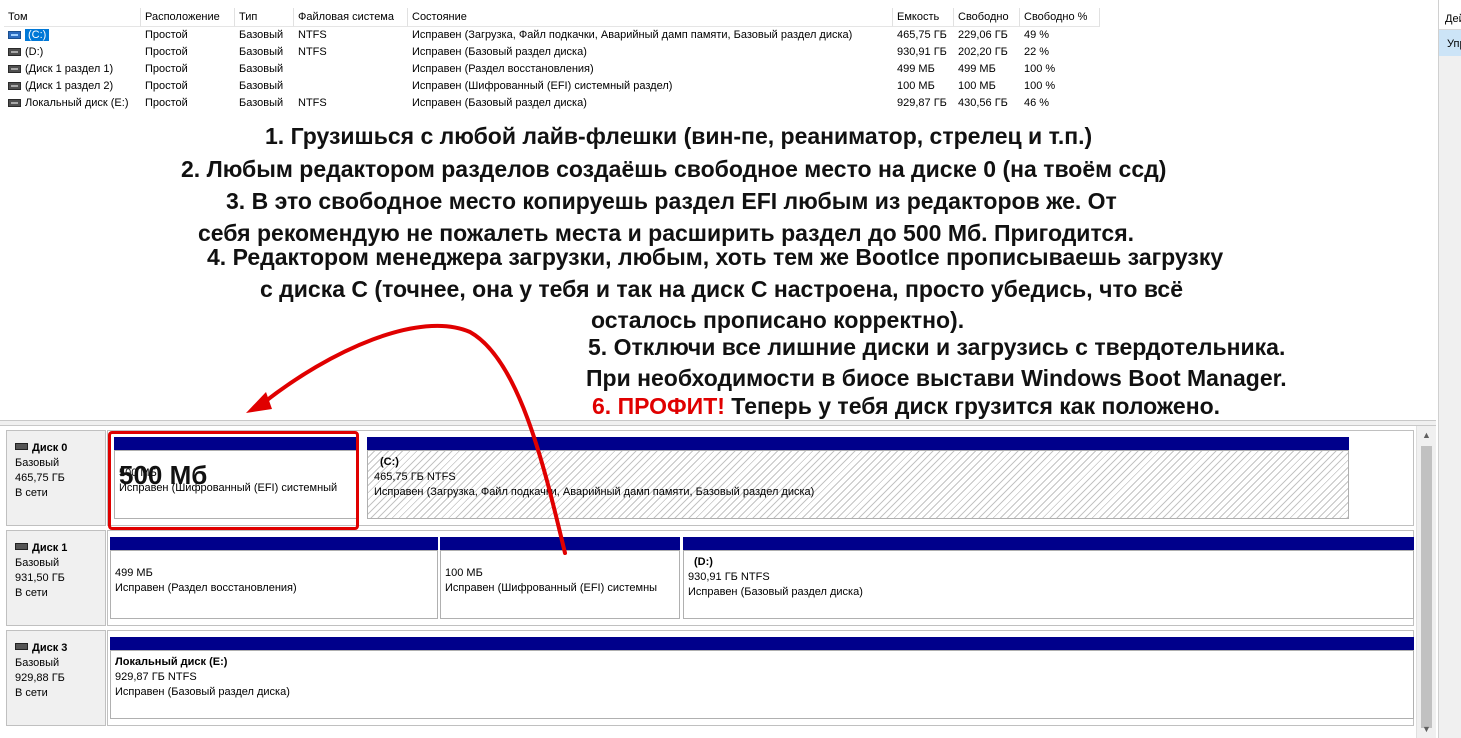  What do you see at coordinates (1037, 52) in the screenshot?
I see `free-percent-cell: 22 %` at bounding box center [1037, 52].